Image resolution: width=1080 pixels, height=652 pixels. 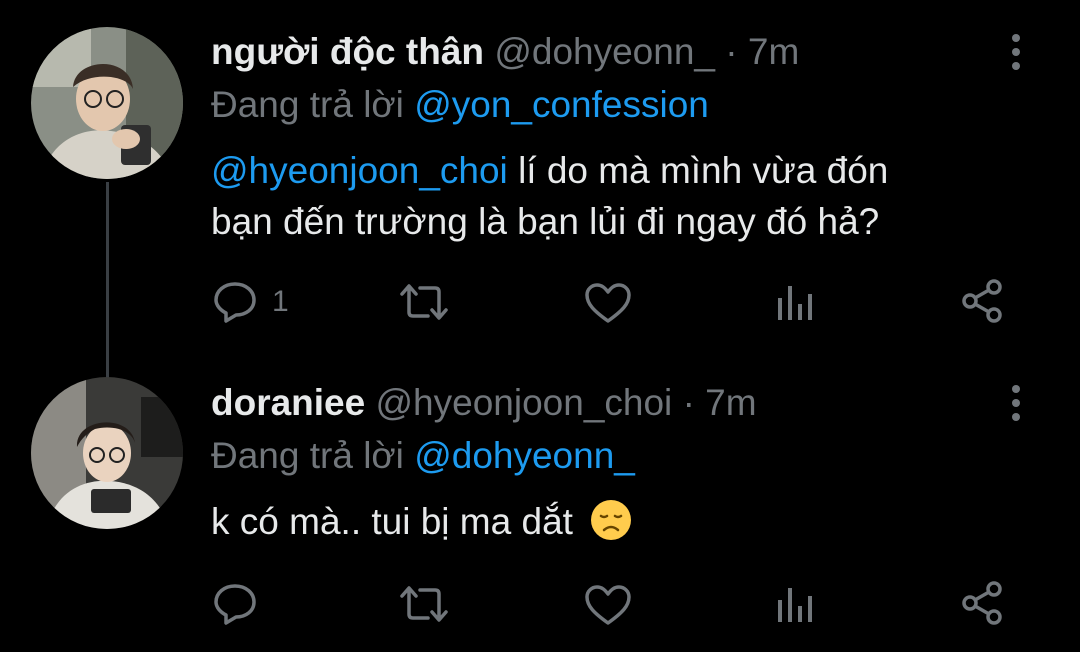 I want to click on tweet-header: người độc thân @dohyeonn_ · 7m, so click(x=505, y=52).